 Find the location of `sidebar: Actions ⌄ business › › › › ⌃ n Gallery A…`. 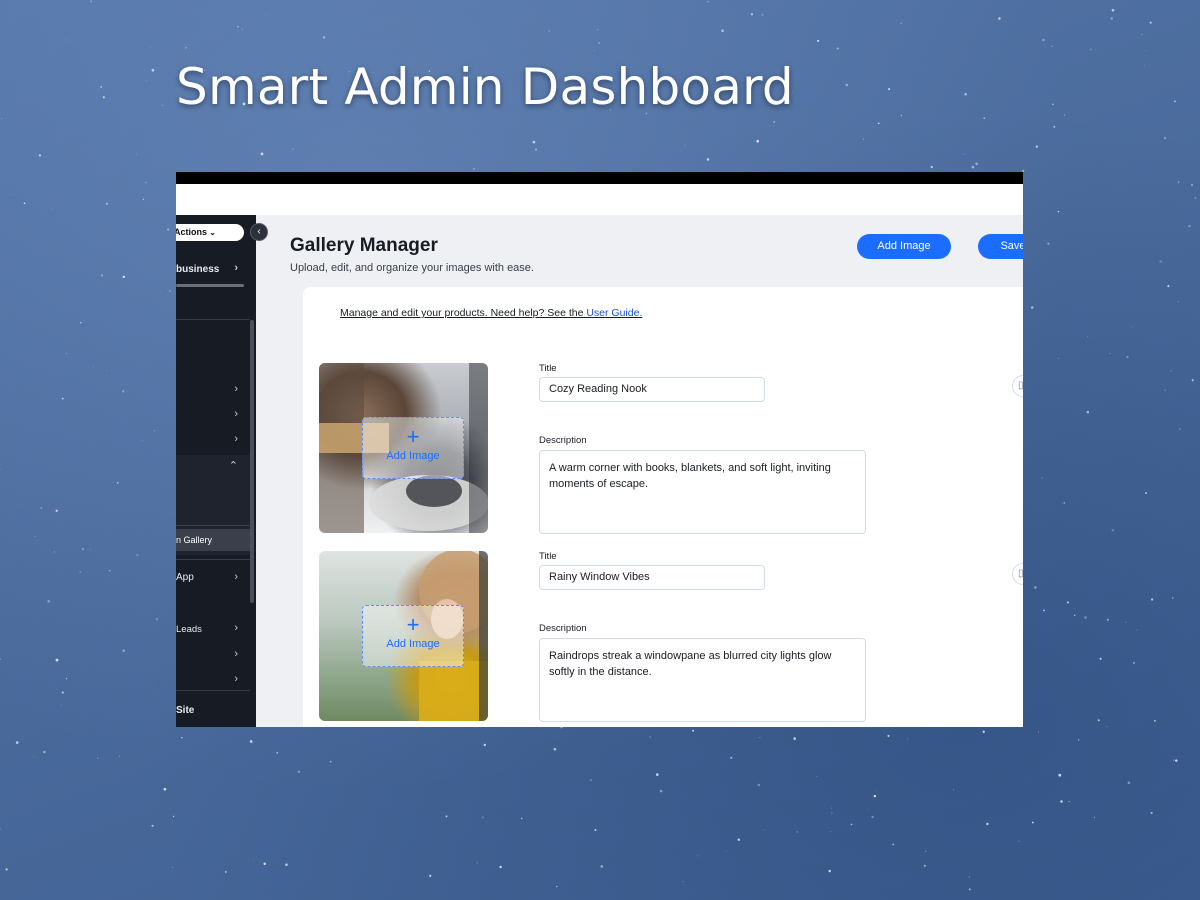

sidebar: Actions ⌄ business › › › › ⌃ n Gallery A… is located at coordinates (216, 471).